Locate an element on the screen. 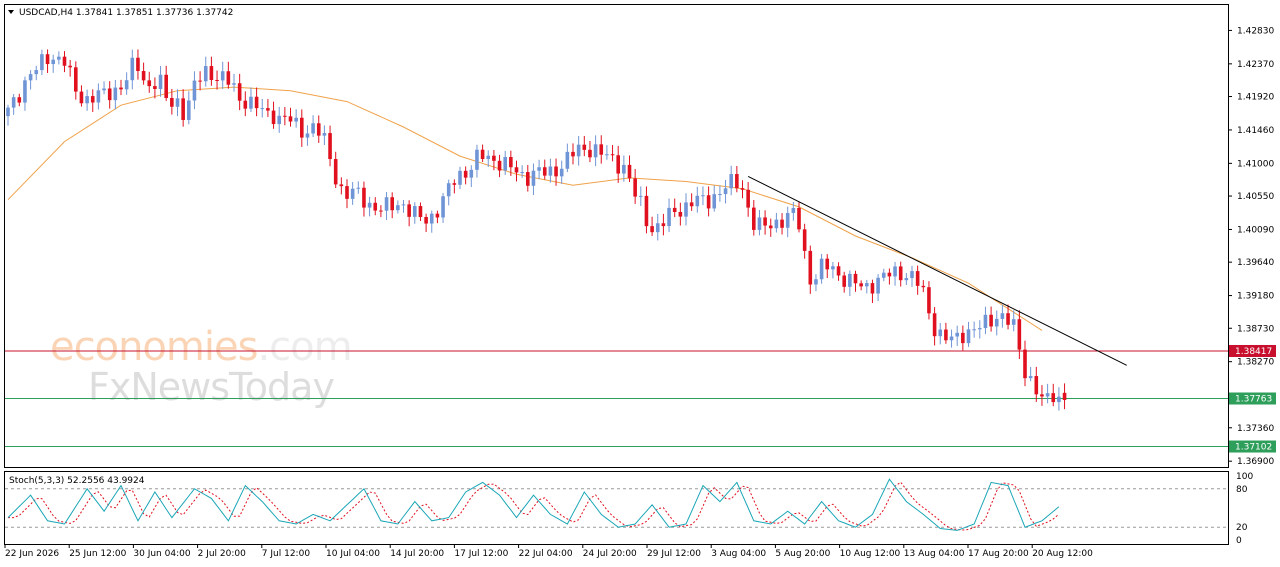  stoch-tick-label-0: 100 is located at coordinates (1244, 477).